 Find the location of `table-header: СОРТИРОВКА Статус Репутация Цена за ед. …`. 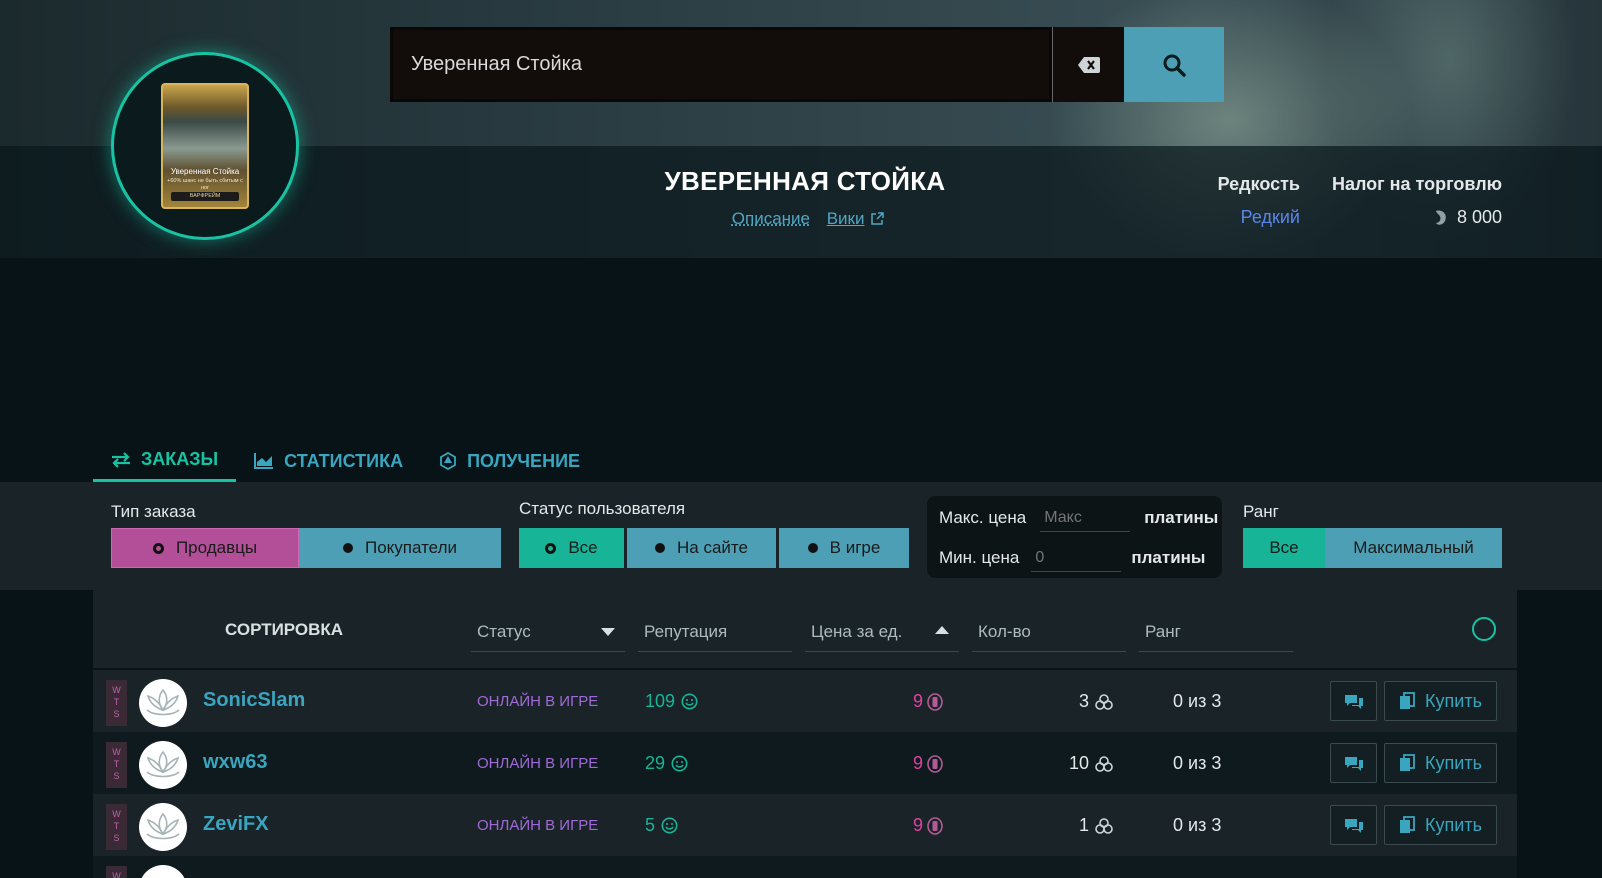

table-header: СОРТИРОВКА Статус Репутация Цена за ед. … is located at coordinates (805, 630).